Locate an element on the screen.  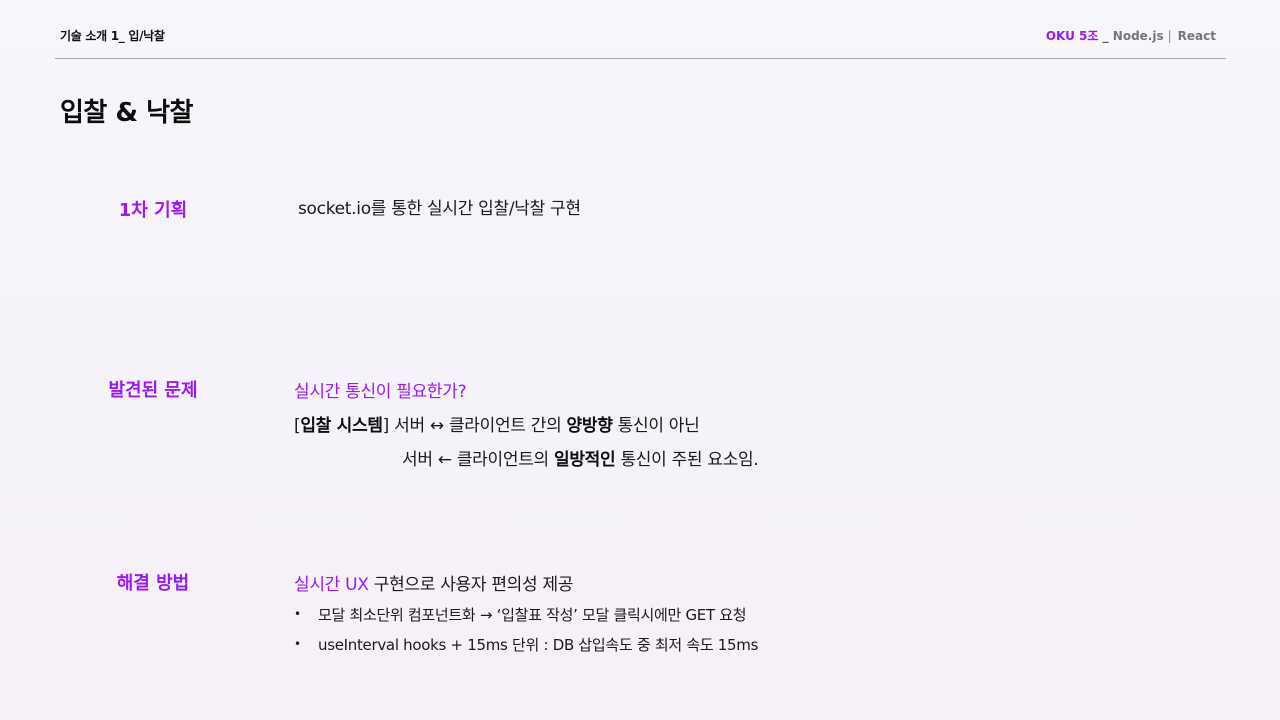
section-label: 기술 소개 1_ 입/낙찰 is located at coordinates (112, 36).